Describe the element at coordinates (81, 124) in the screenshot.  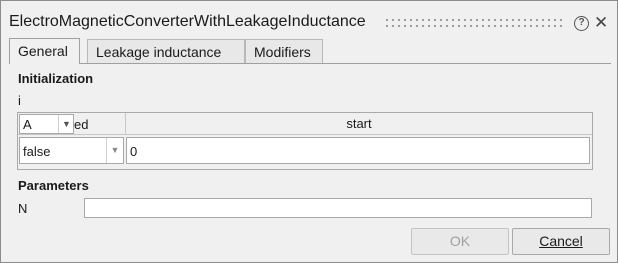
I see `fixed-header-label: ed` at that location.